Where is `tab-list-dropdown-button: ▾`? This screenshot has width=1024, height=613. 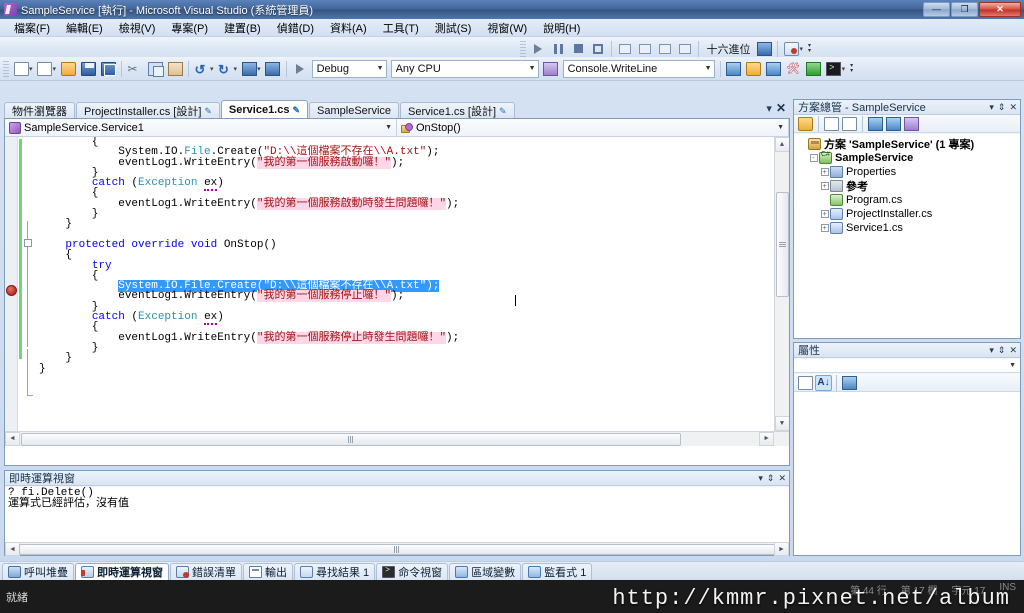 tab-list-dropdown-button: ▾ is located at coordinates (769, 108).